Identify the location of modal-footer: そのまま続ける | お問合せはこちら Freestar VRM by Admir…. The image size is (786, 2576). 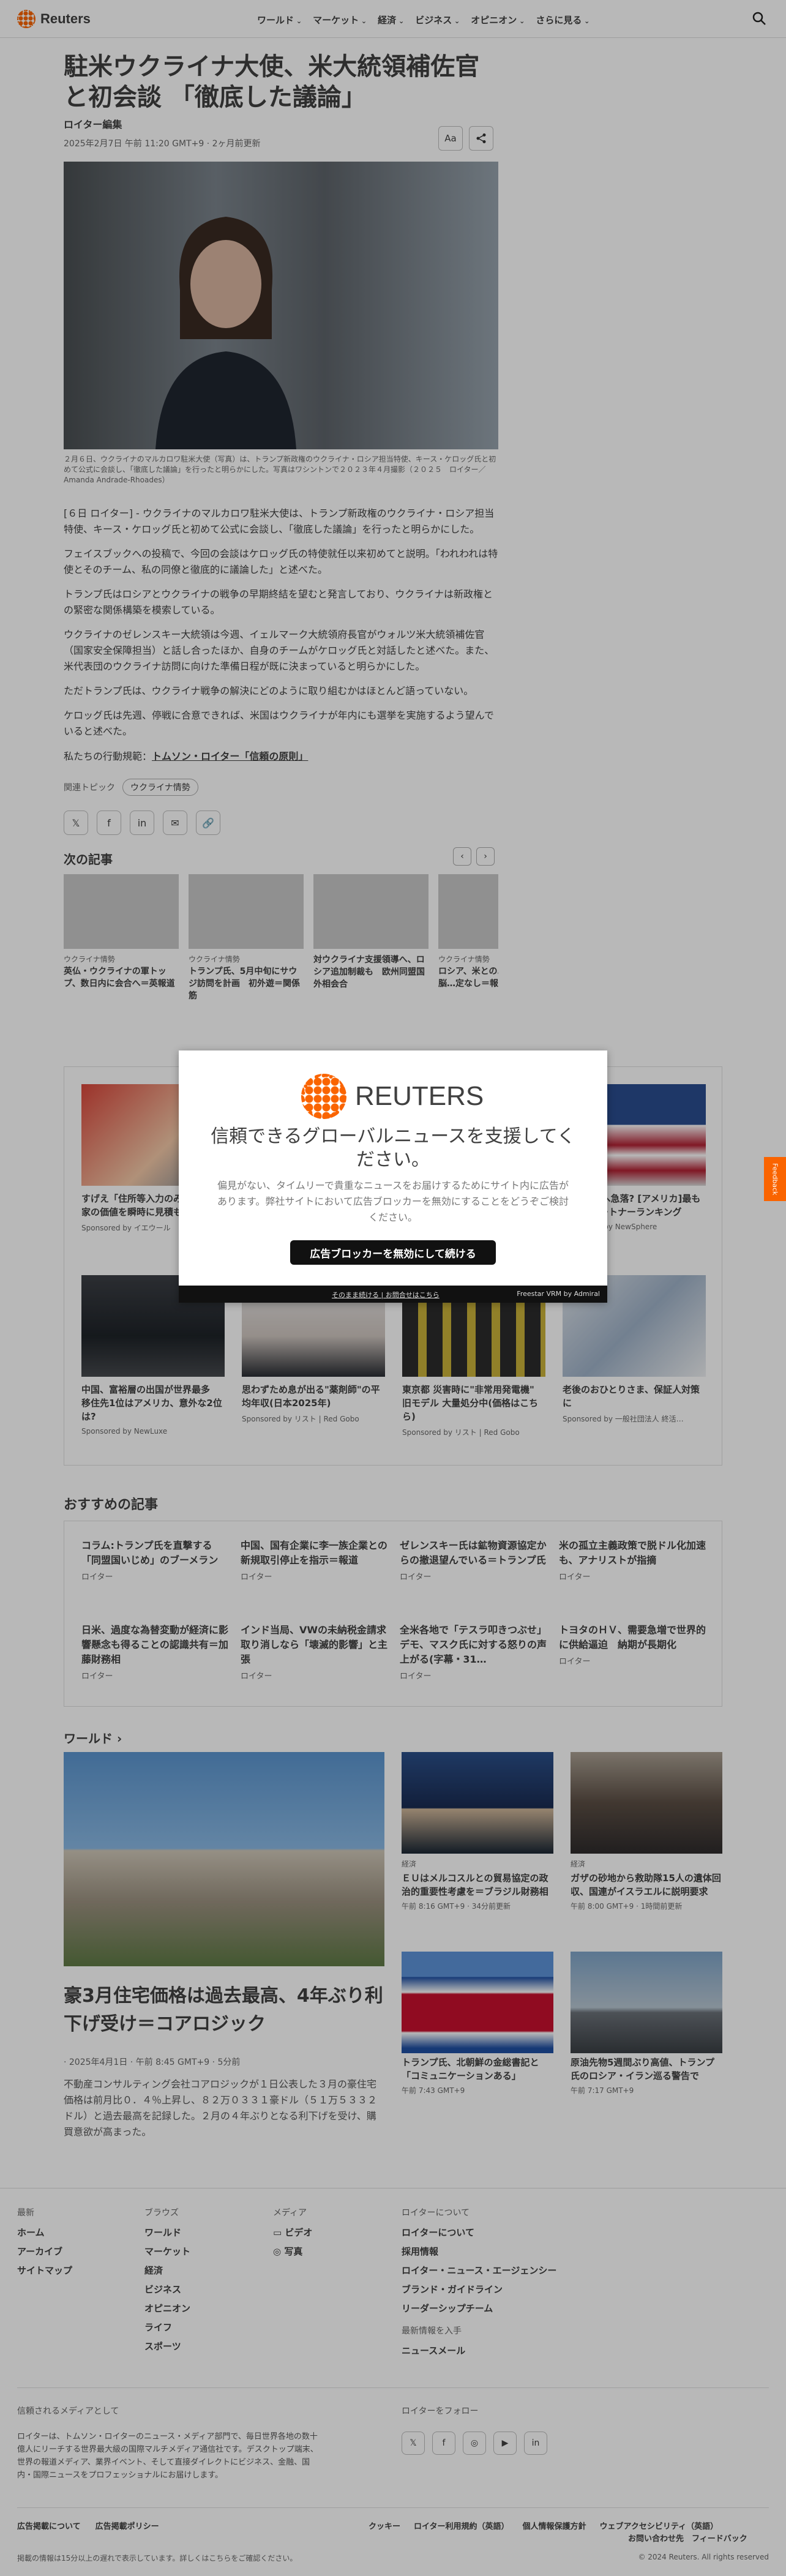
(393, 1294).